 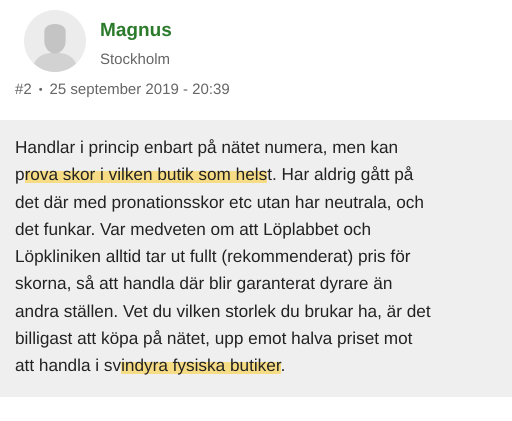 What do you see at coordinates (140, 89) in the screenshot?
I see `post-timestamp: 25 september 2019 - 20:39` at bounding box center [140, 89].